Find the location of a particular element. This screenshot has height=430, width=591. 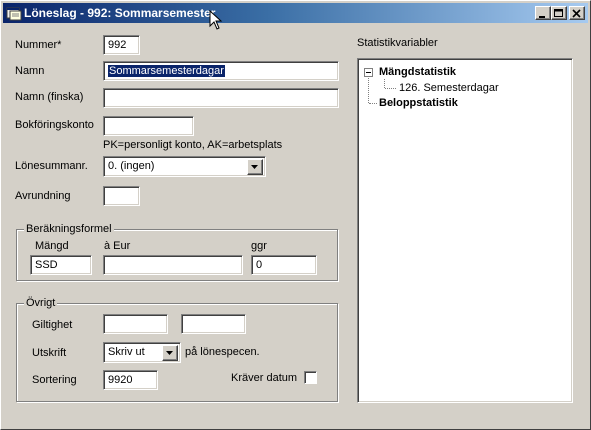

close-button is located at coordinates (577, 13).